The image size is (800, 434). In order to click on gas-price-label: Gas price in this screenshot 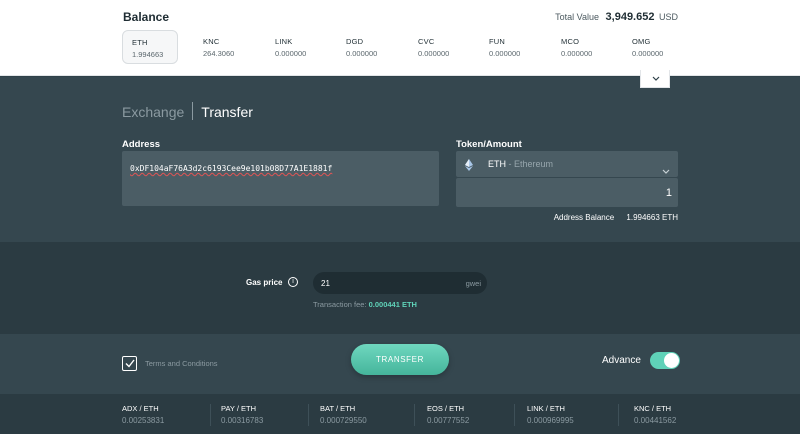, I will do `click(264, 282)`.